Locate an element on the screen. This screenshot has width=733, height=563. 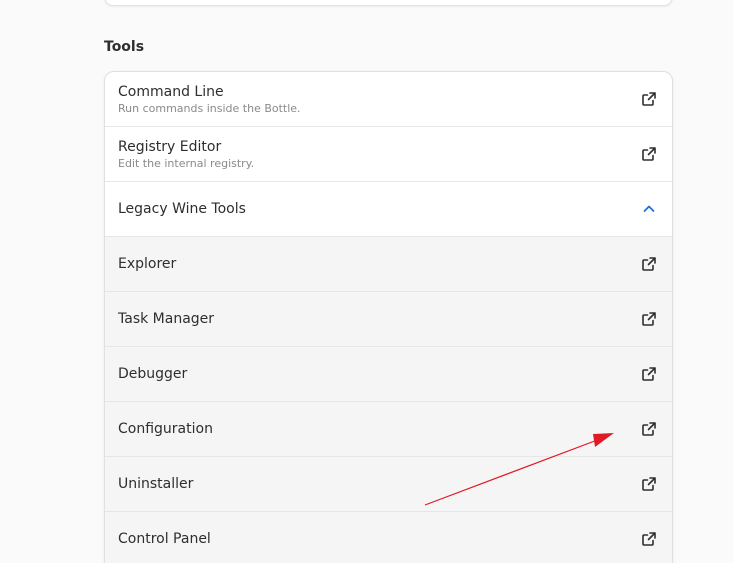
chevron-up-icon is located at coordinates (649, 209).